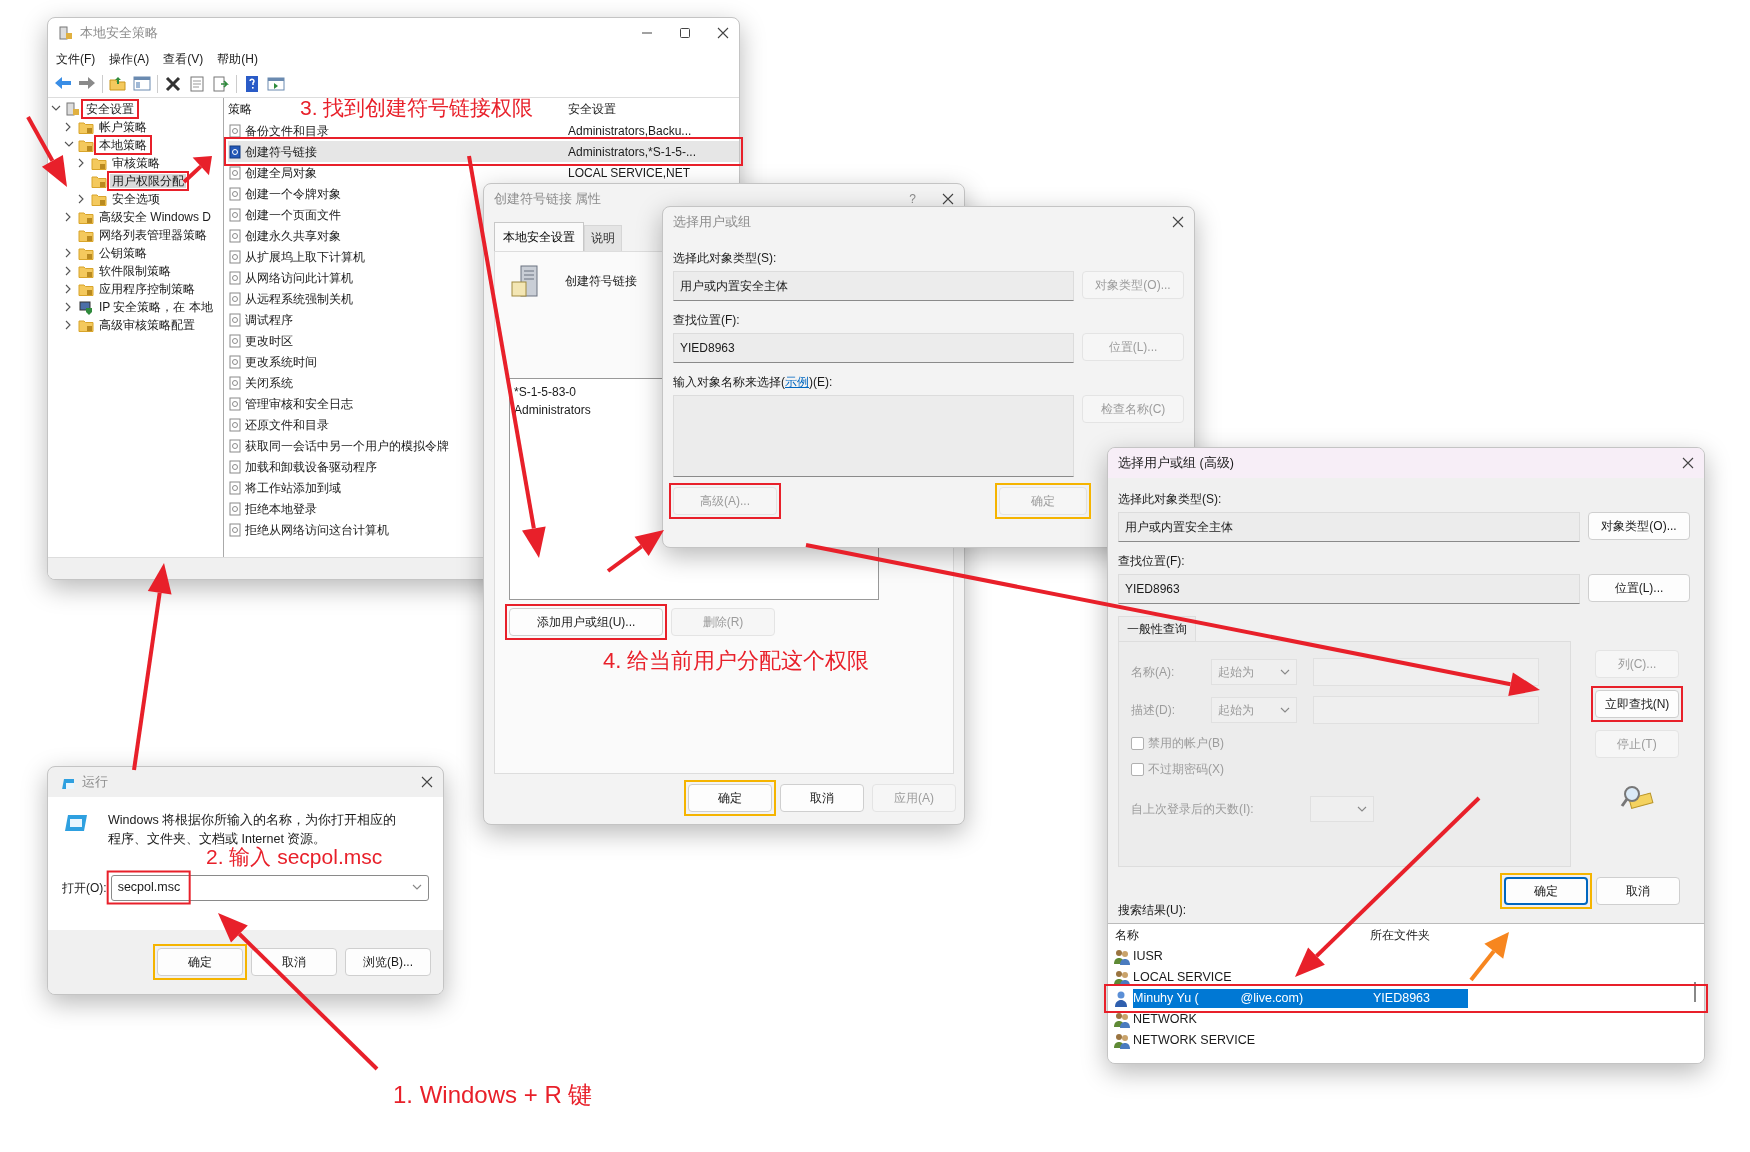 The height and width of the screenshot is (1152, 1750). Describe the element at coordinates (293, 215) in the screenshot. I see `policy-name: 创建一个页面文件` at that location.